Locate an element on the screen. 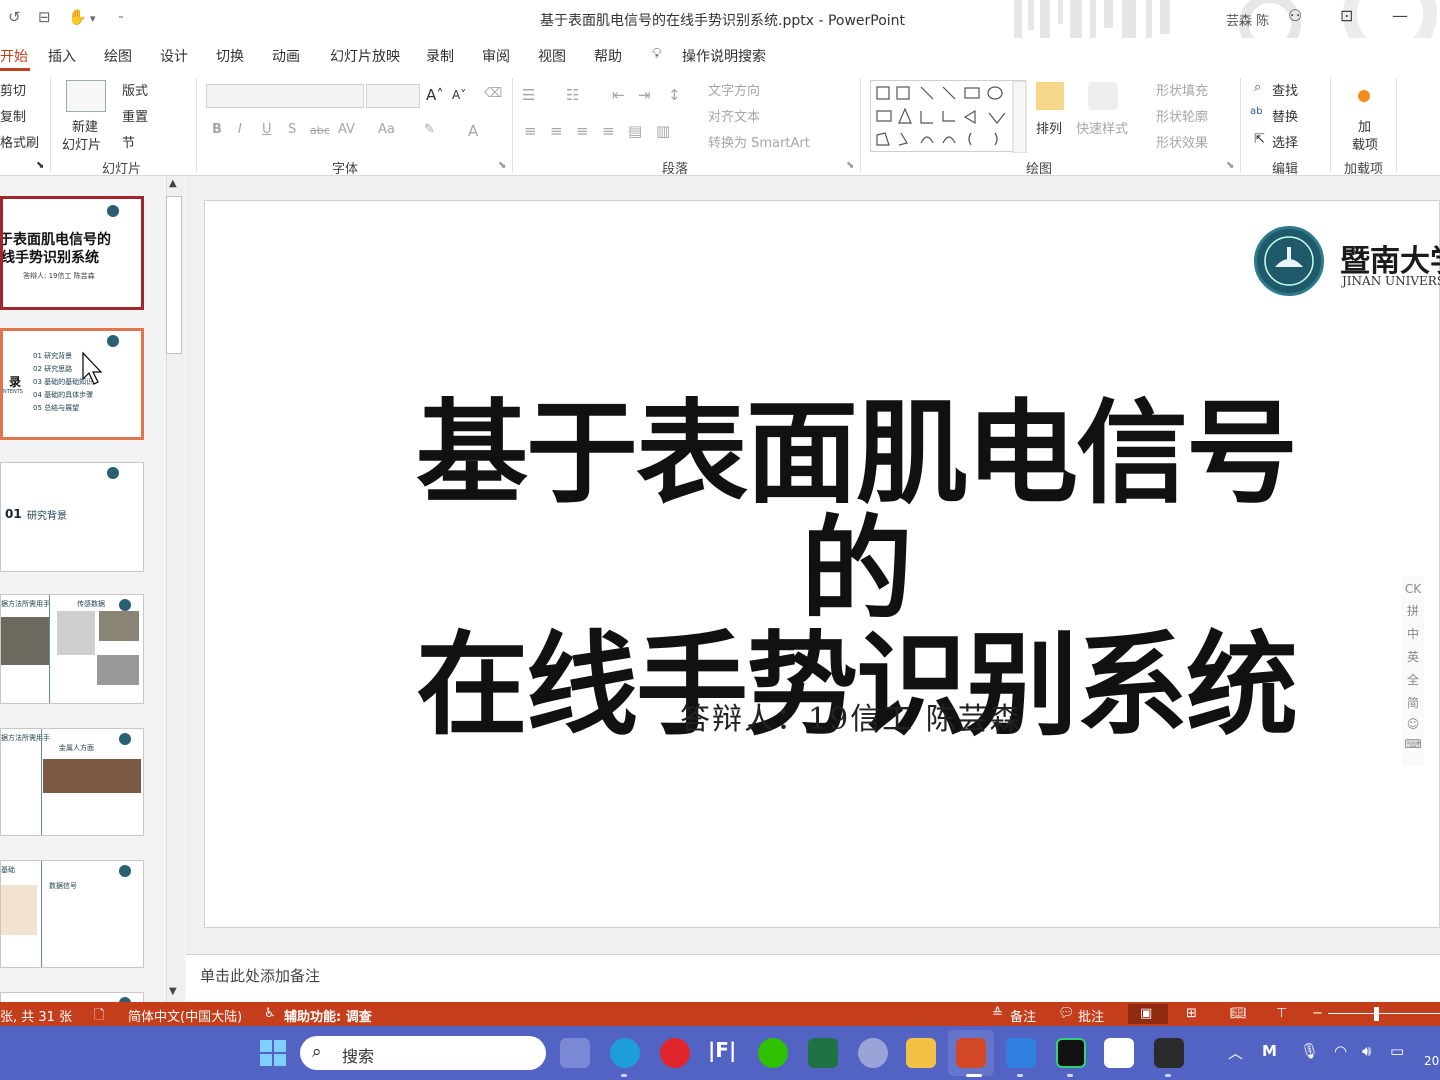 The image size is (1440, 1080). microphone-icon: 🎙︎ is located at coordinates (1309, 1051).